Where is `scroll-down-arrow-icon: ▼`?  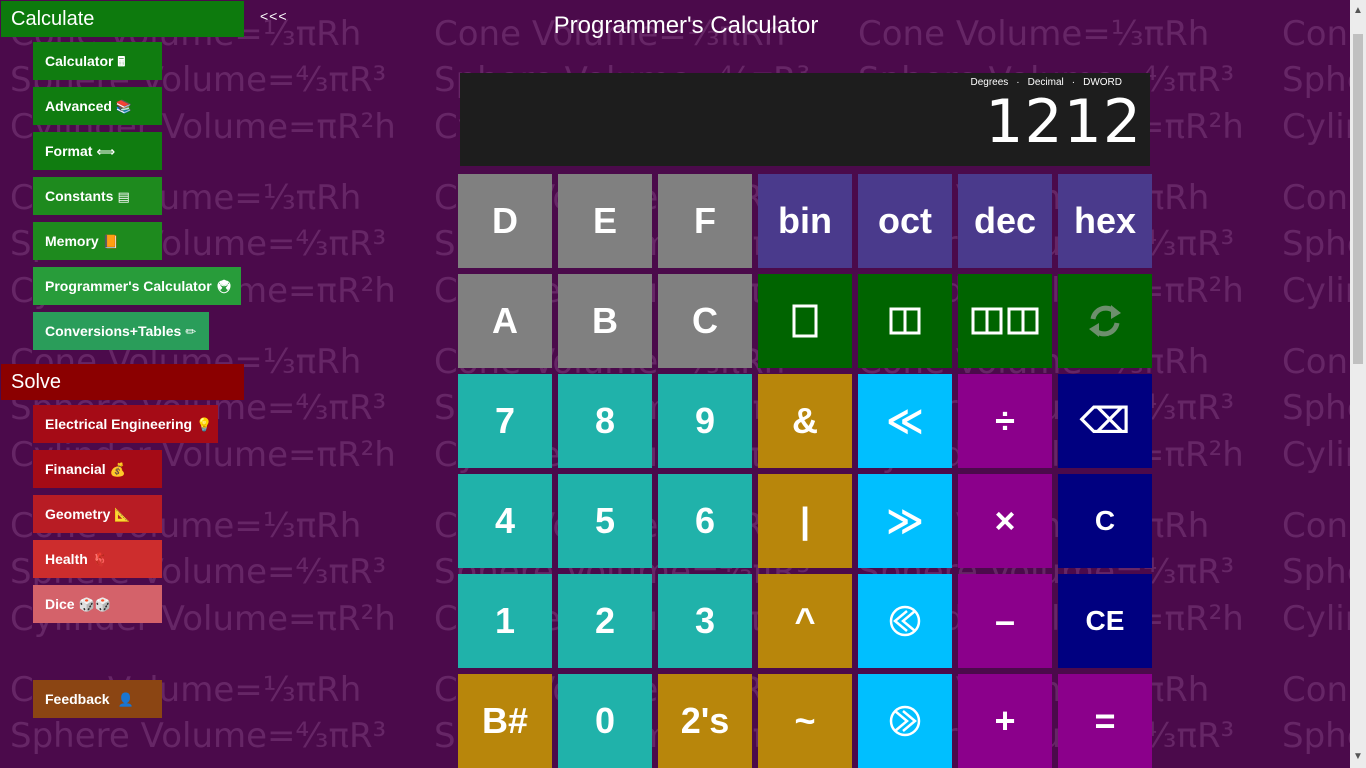
scroll-down-arrow-icon: ▼ is located at coordinates (1358, 757).